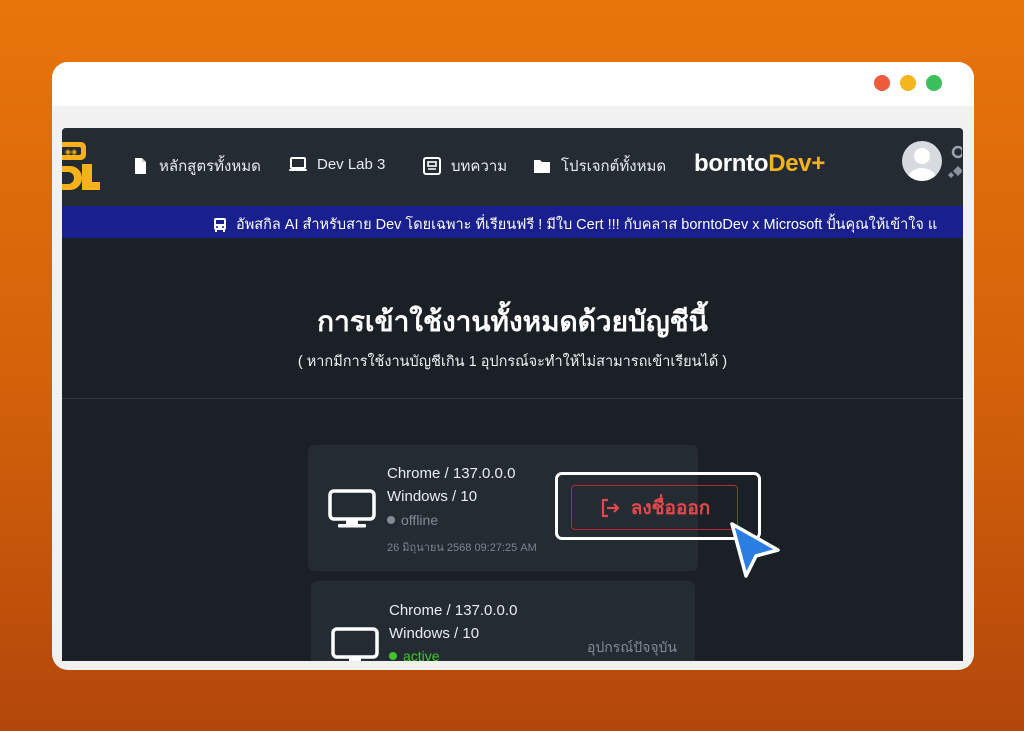 This screenshot has height=731, width=1024. I want to click on status-badge: offline, so click(412, 520).